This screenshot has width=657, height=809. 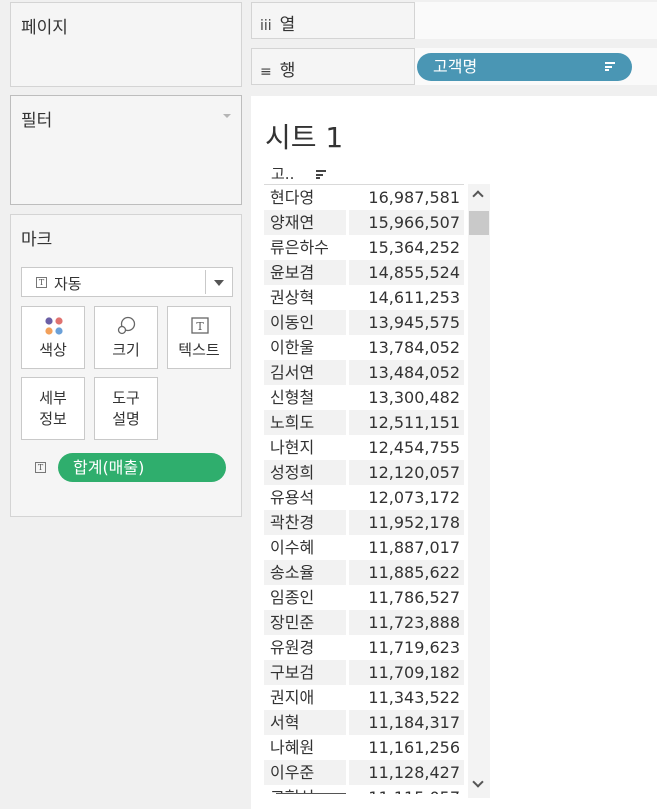 What do you see at coordinates (406, 397) in the screenshot?
I see `sales-value-cell: 13,300,482` at bounding box center [406, 397].